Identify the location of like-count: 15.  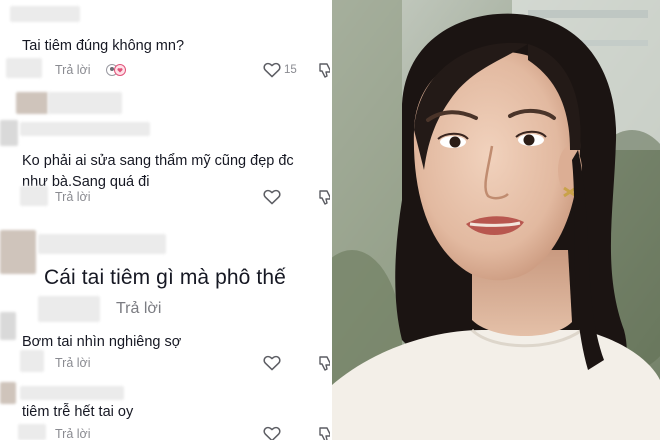
(290, 70).